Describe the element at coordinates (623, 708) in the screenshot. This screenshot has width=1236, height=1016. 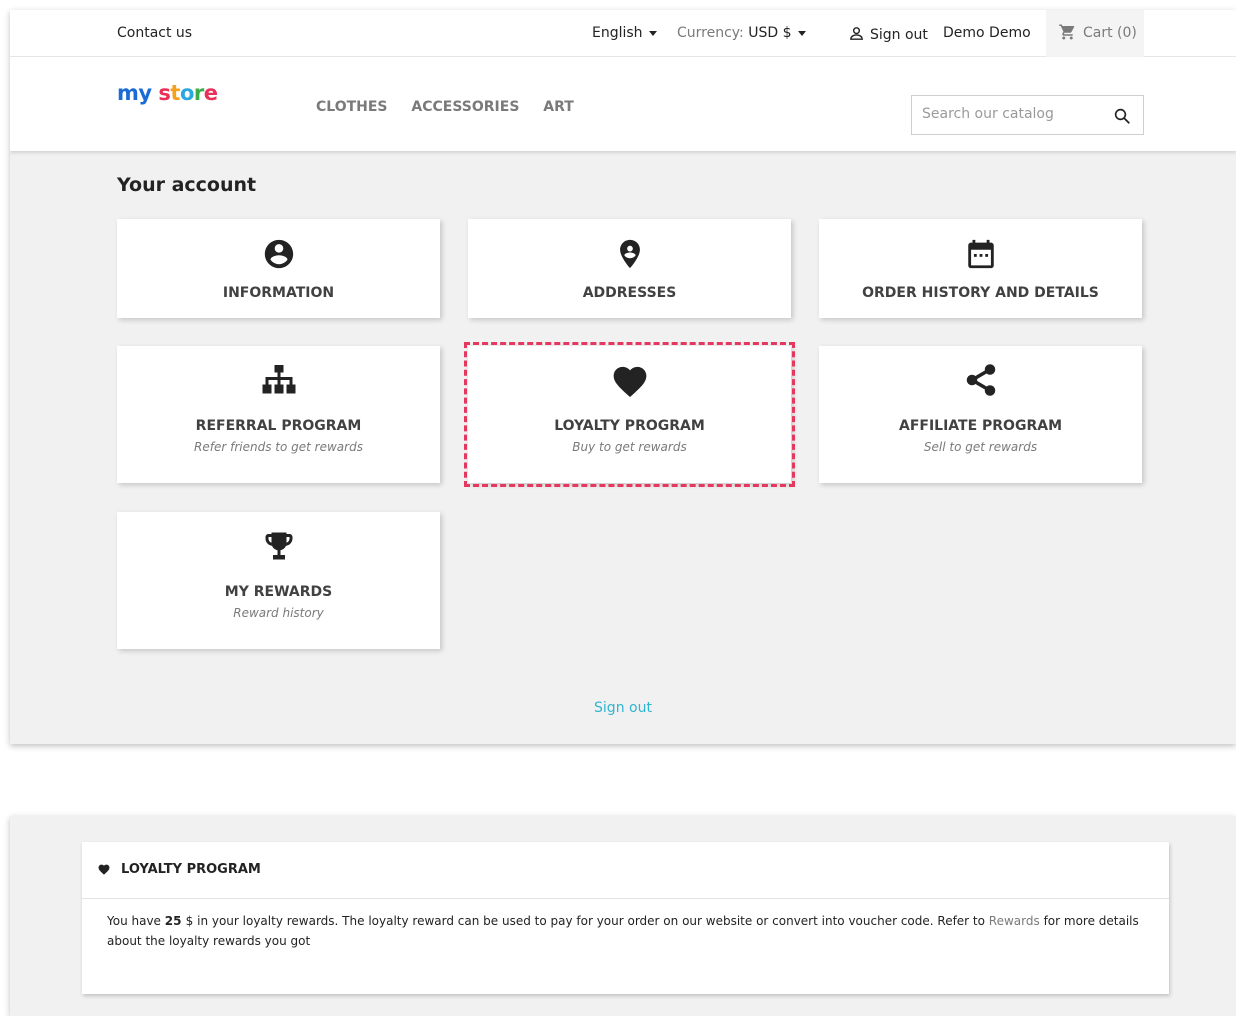
I see `sign-out-bottom-link: Sign out` at that location.